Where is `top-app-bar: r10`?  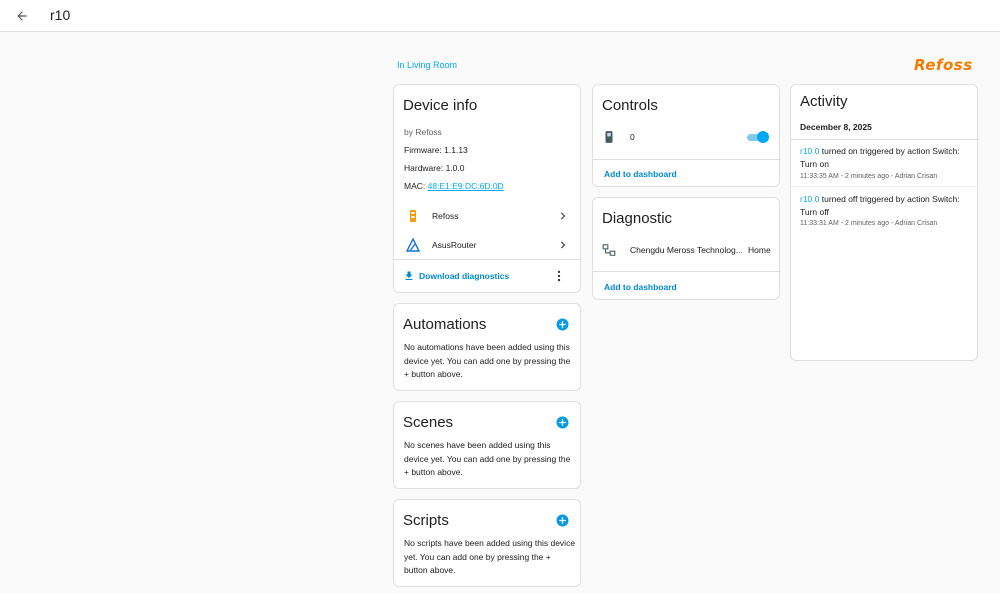
top-app-bar: r10 is located at coordinates (500, 16).